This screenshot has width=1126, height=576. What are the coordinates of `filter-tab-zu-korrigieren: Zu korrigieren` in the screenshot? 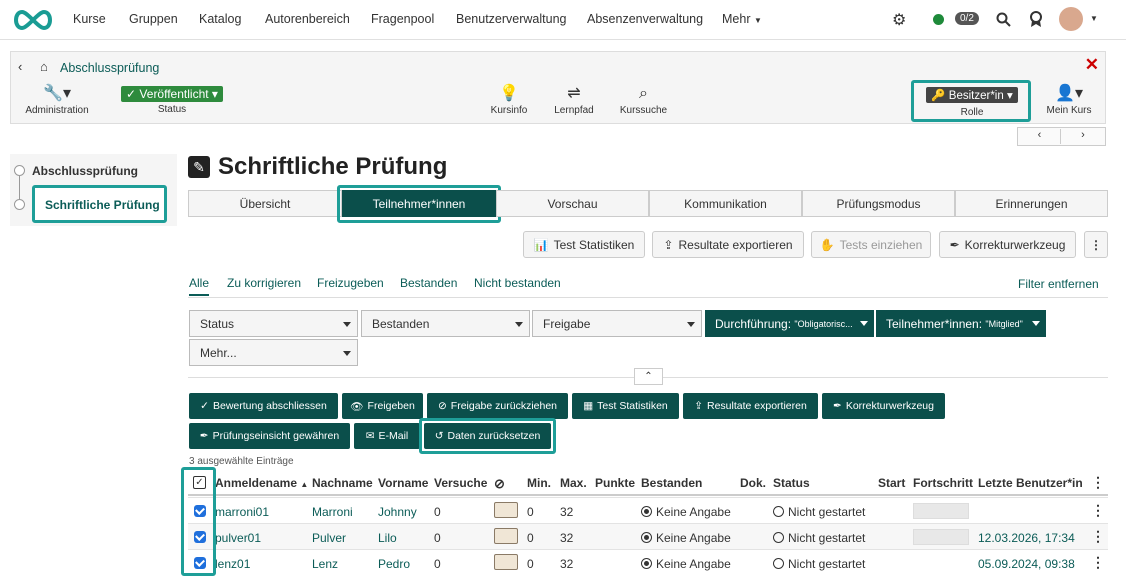 It's located at (264, 283).